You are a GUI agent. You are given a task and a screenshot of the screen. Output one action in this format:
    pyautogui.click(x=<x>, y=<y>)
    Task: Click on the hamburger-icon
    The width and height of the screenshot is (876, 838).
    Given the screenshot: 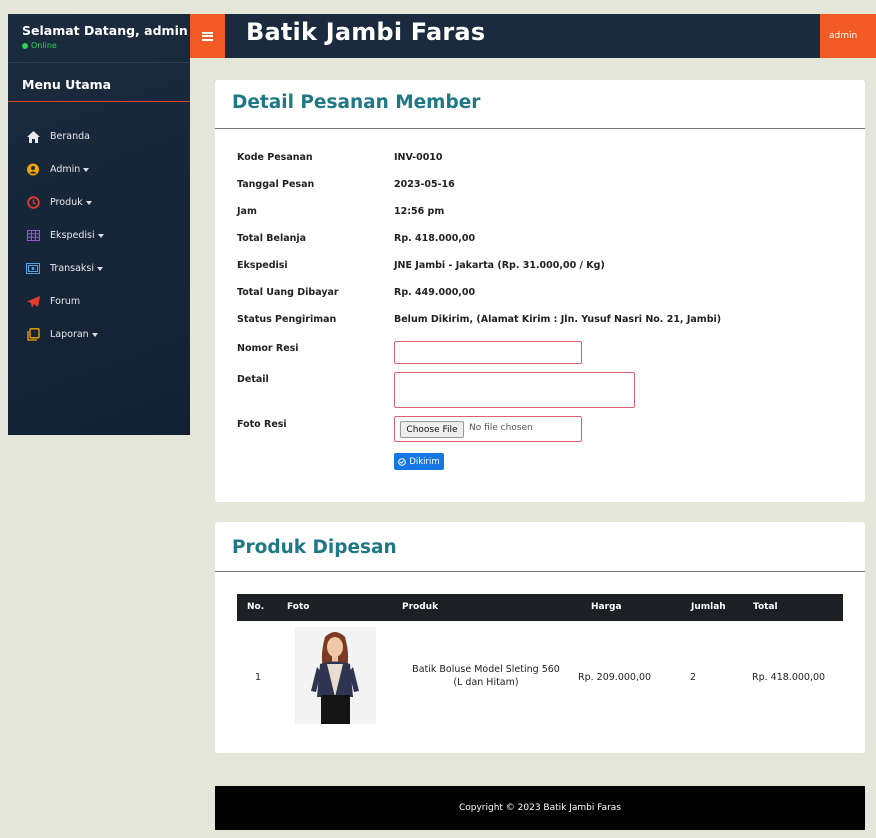 What is the action you would take?
    pyautogui.click(x=207, y=36)
    